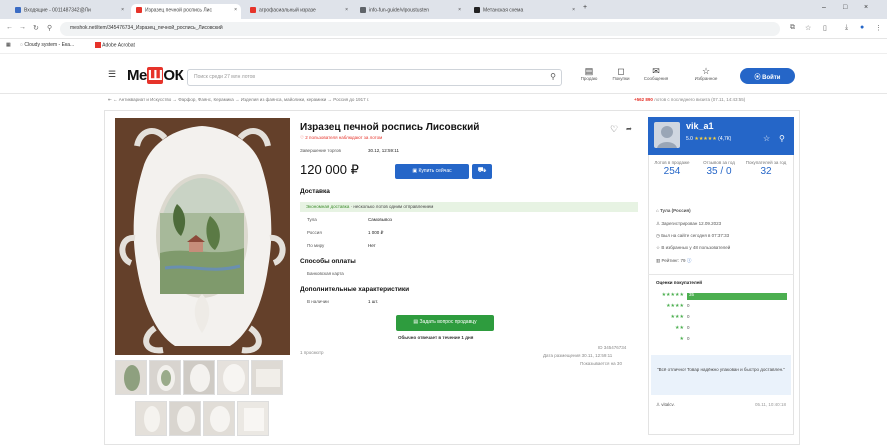 Image resolution: width=887 pixels, height=445 pixels. I want to click on cart-add-icon: ⛟, so click(482, 170).